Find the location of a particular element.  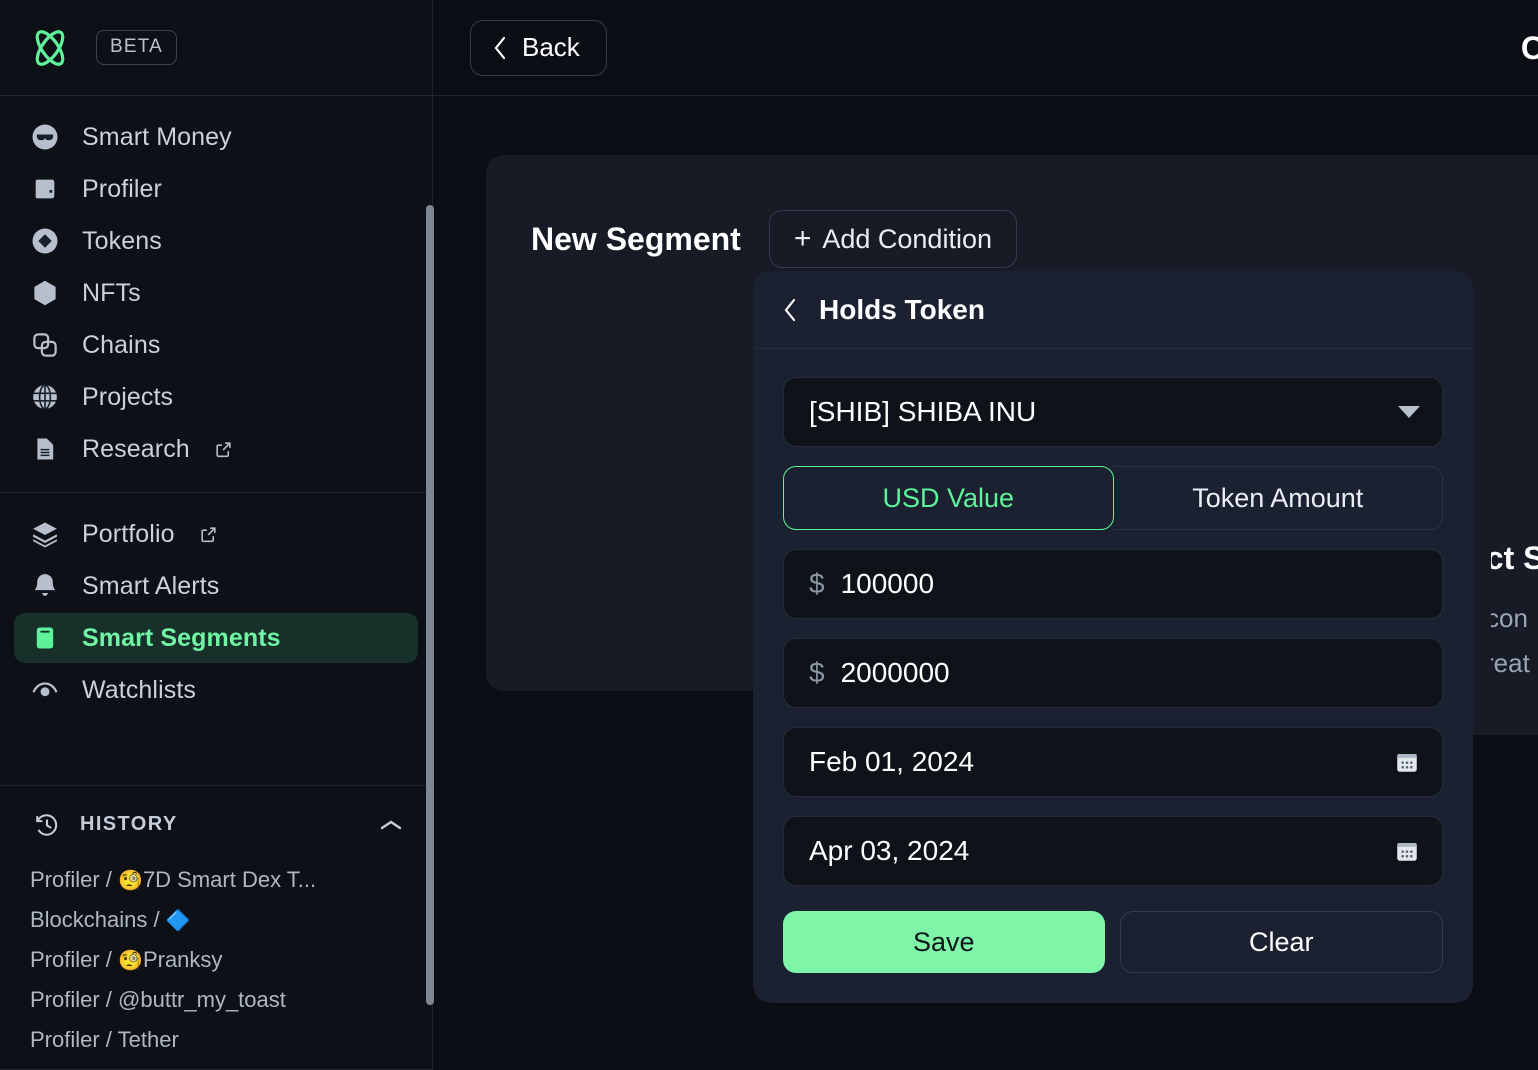

sidebar-item-smart-money: Smart Money is located at coordinates (216, 137).